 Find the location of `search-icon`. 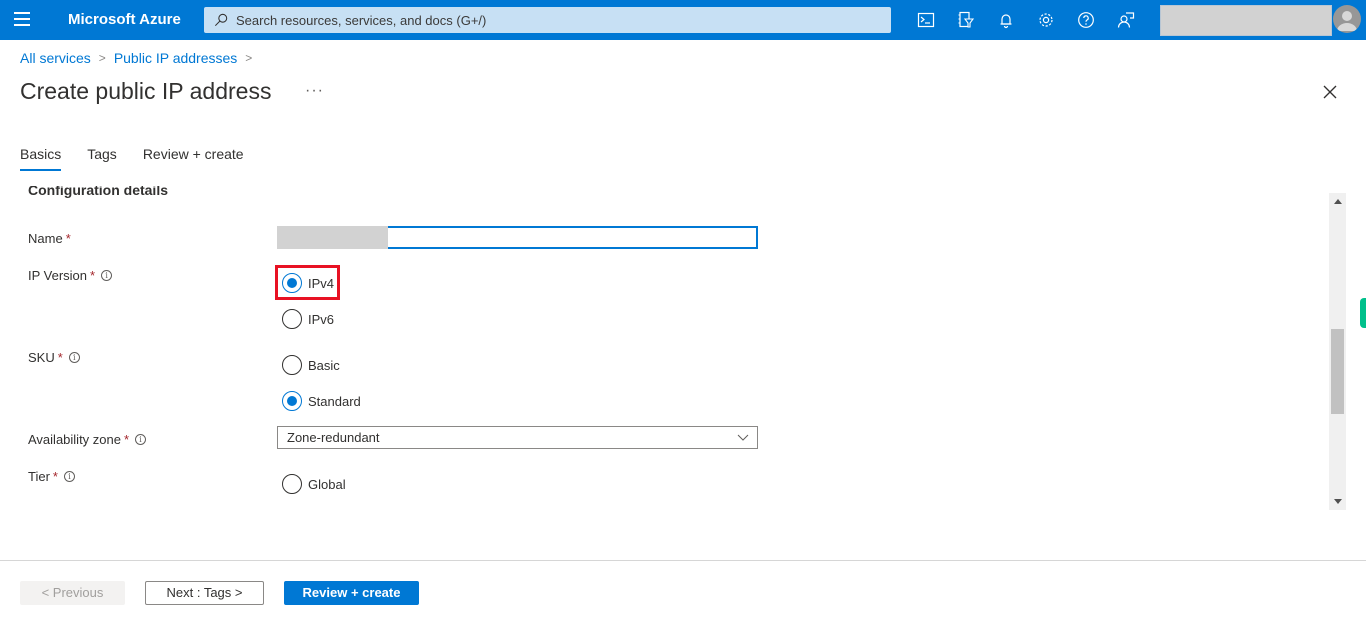

search-icon is located at coordinates (221, 20).